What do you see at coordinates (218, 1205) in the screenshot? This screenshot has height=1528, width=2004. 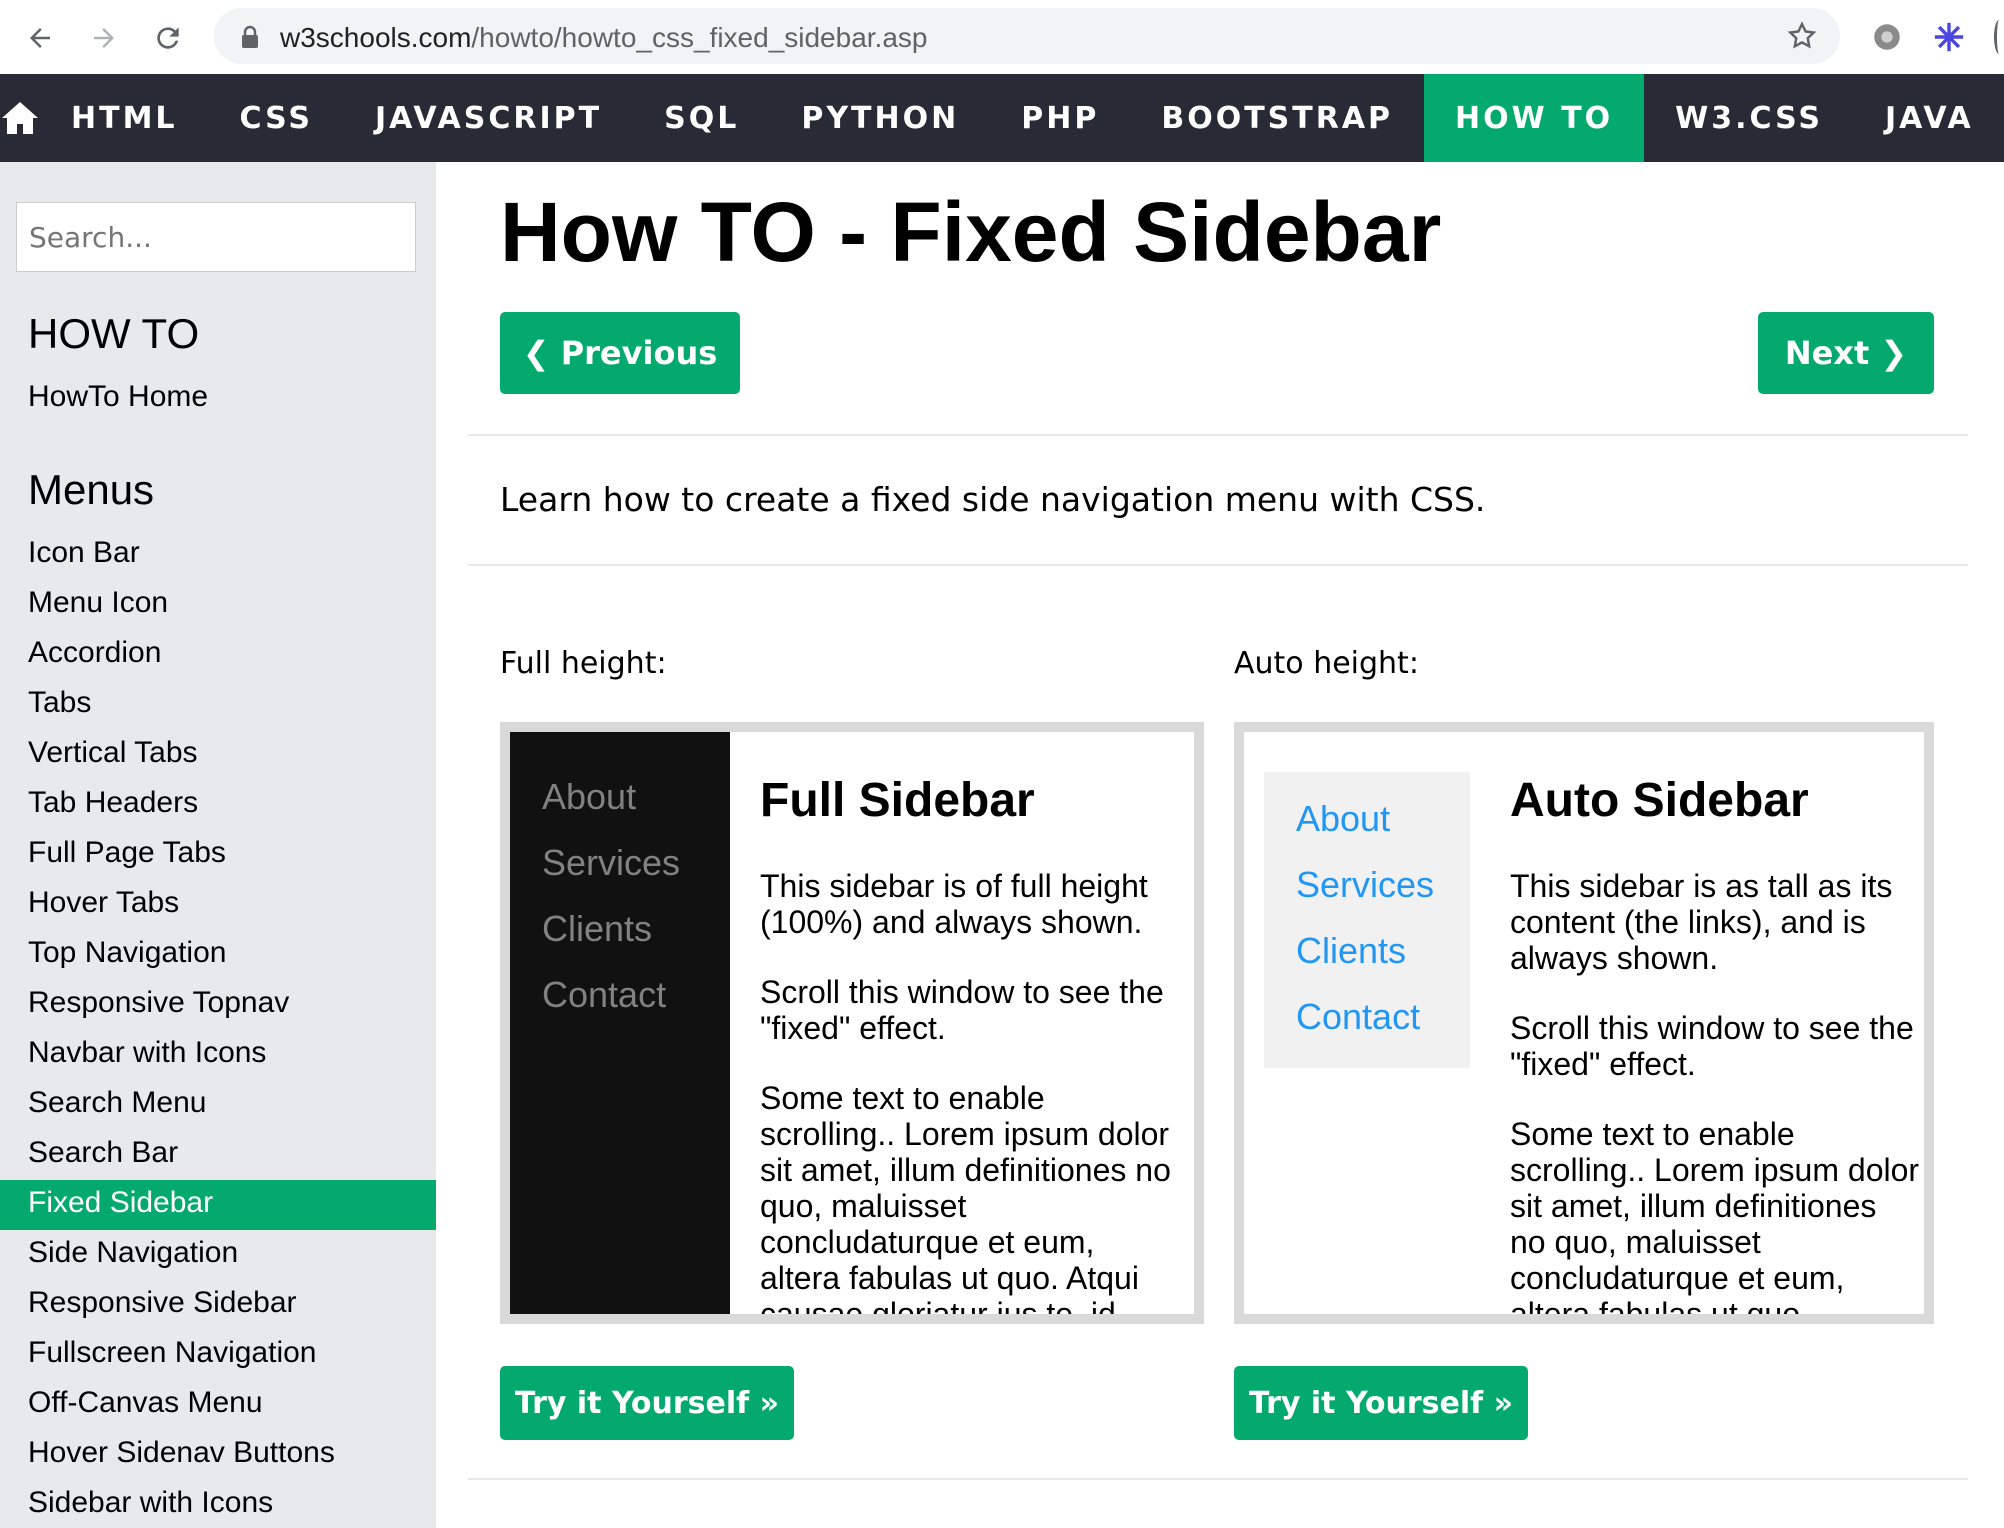 I see `sidebar-item-fixed-sidebar-active: Fixed Sidebar` at bounding box center [218, 1205].